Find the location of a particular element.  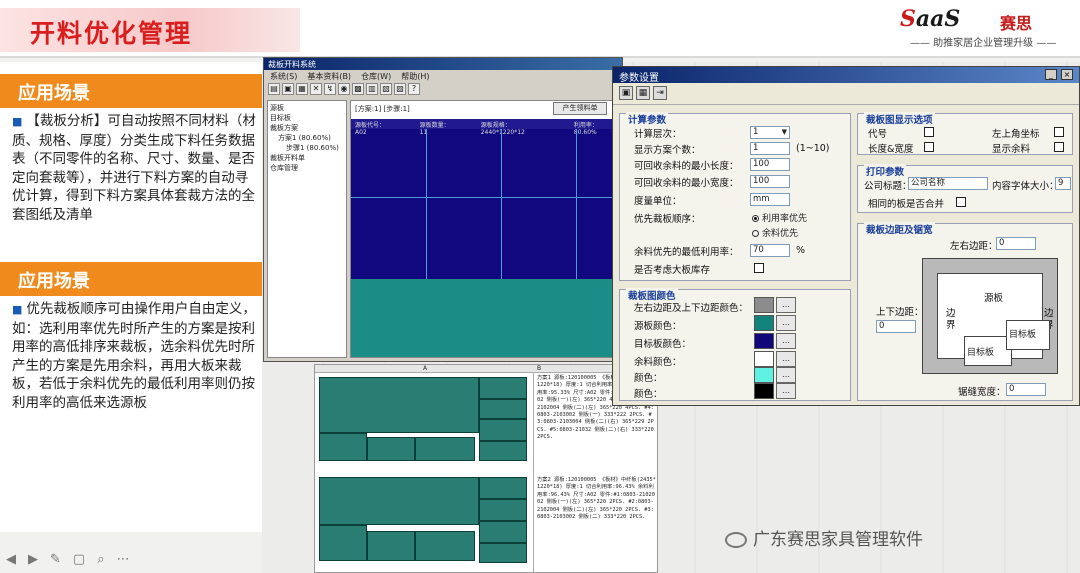

radio-utilization-first: 利用率优先 is located at coordinates (779, 217).